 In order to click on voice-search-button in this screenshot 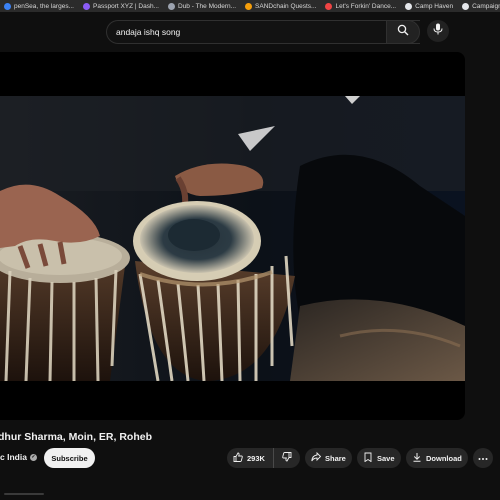, I will do `click(438, 31)`.